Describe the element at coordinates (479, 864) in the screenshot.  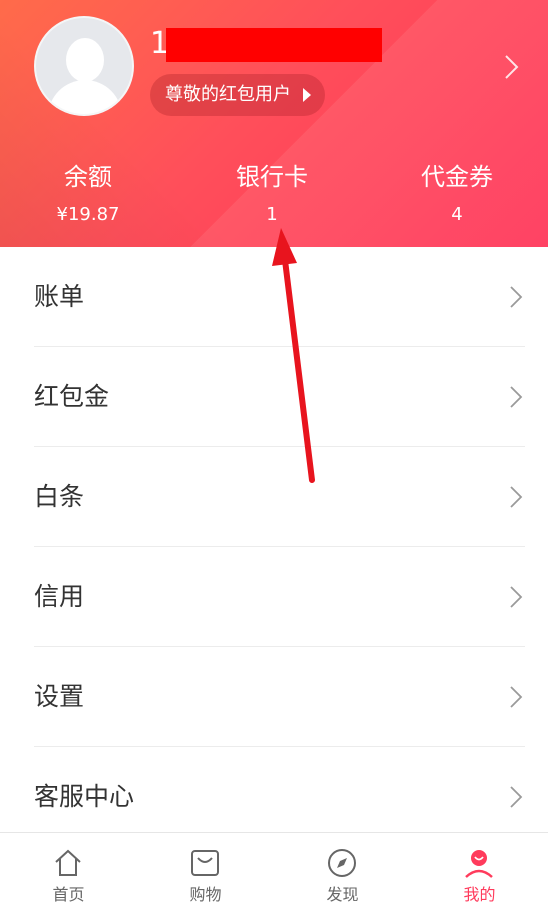
I see `user-icon` at that location.